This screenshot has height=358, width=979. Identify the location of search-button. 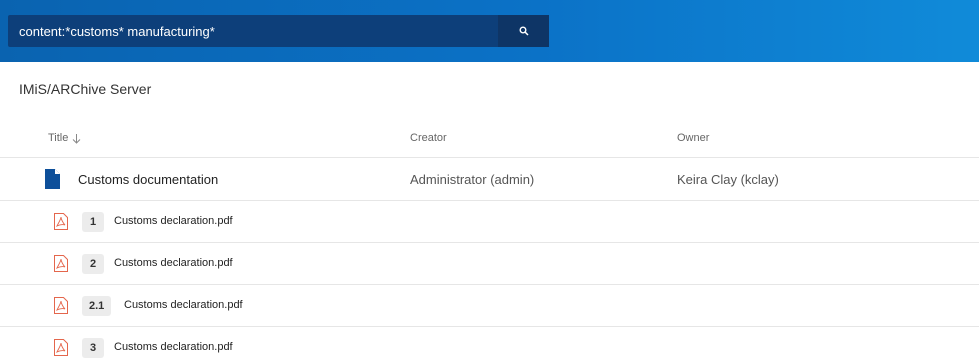
(523, 31).